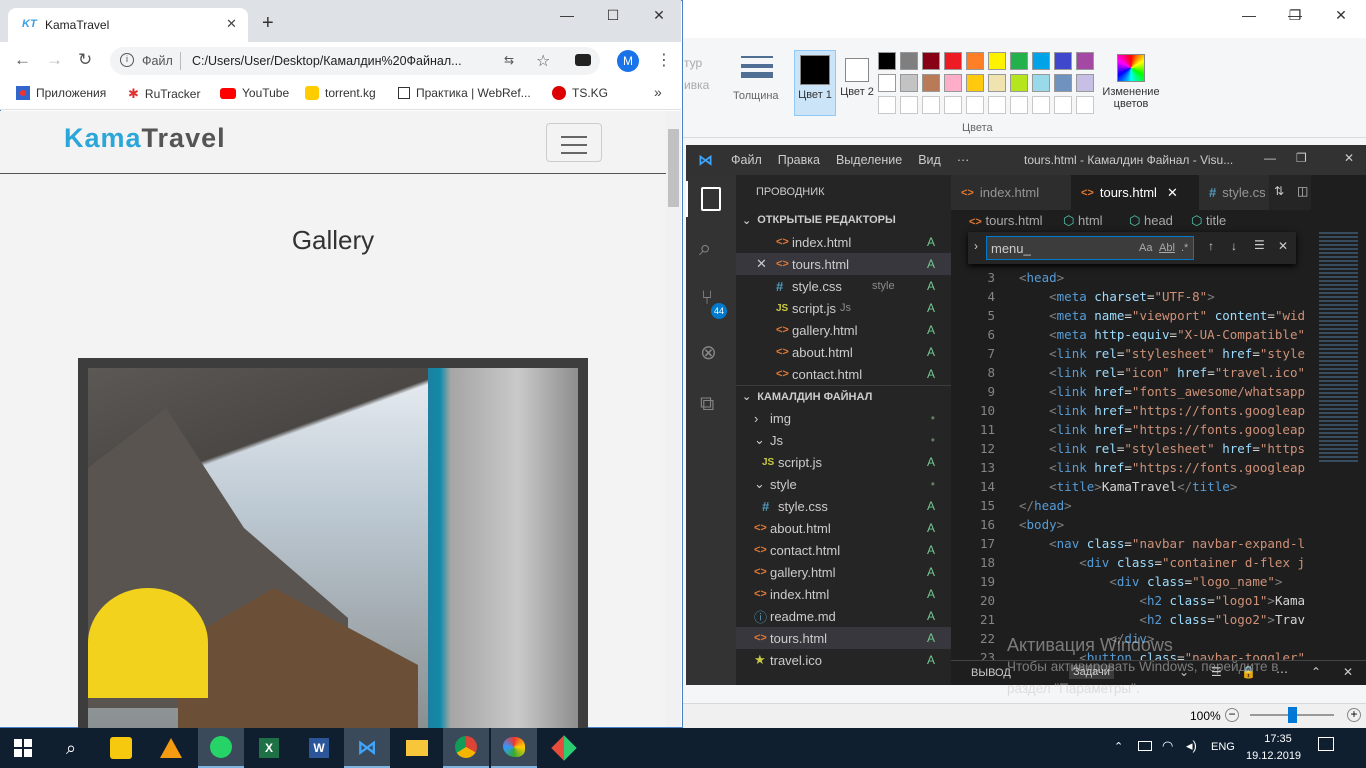 Image resolution: width=1366 pixels, height=768 pixels. What do you see at coordinates (1151, 221) in the screenshot?
I see `breadcrumb-item: ⬡ head` at bounding box center [1151, 221].